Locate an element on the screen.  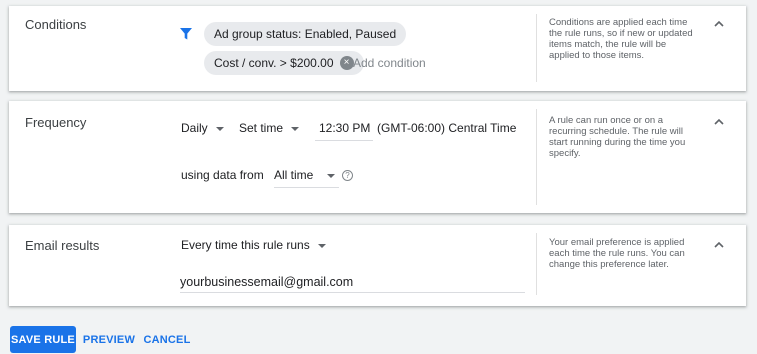
add-condition-link: Add condition is located at coordinates (389, 63).